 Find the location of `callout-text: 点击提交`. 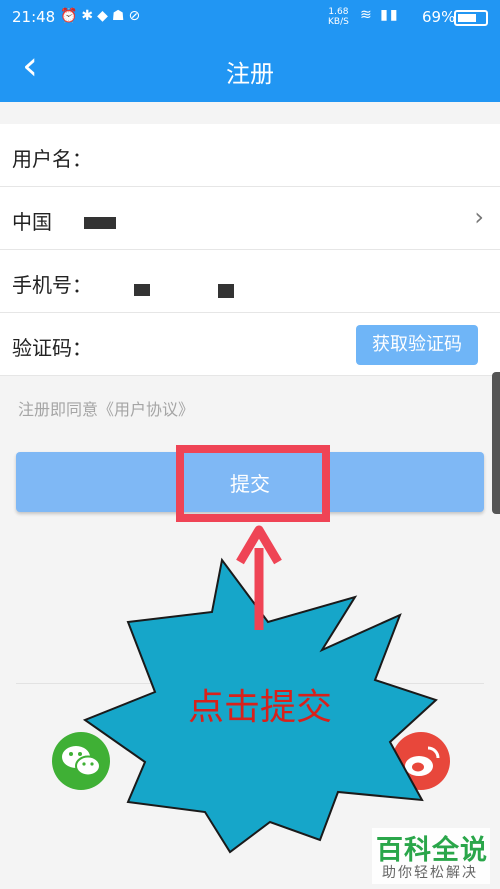

callout-text: 点击提交 is located at coordinates (259, 707).